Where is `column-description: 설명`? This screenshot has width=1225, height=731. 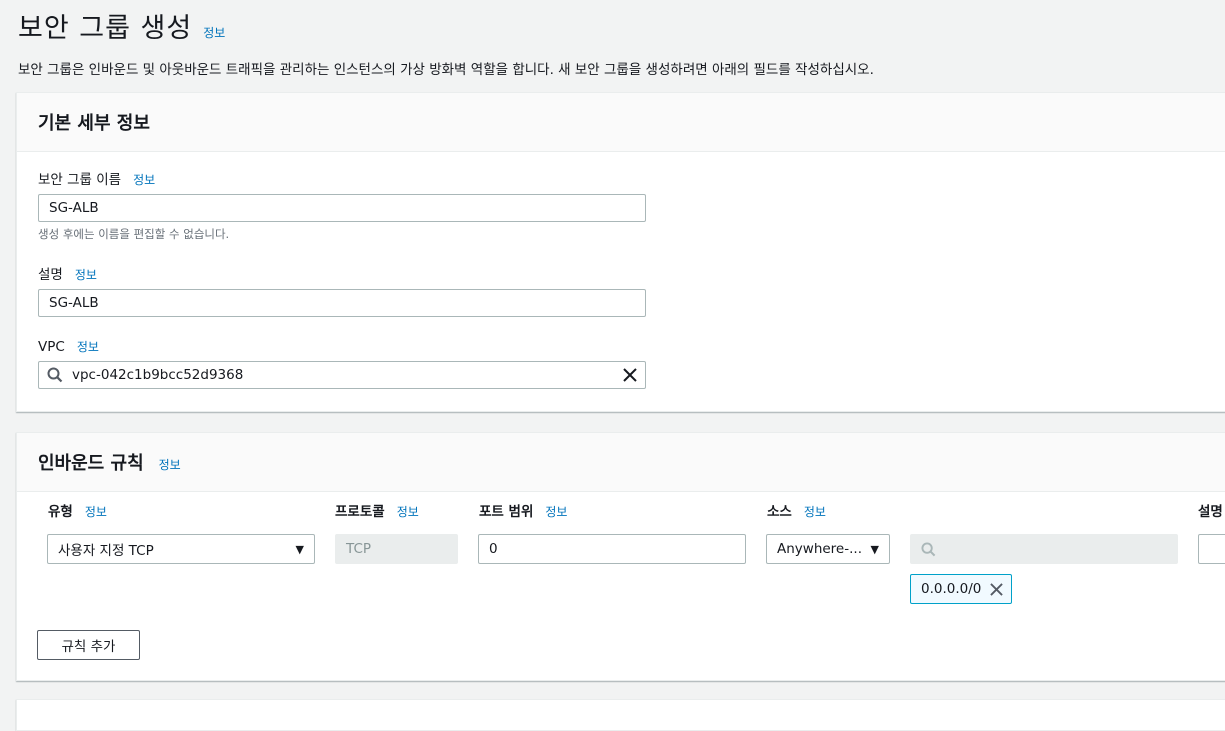
column-description: 설명 is located at coordinates (1210, 510).